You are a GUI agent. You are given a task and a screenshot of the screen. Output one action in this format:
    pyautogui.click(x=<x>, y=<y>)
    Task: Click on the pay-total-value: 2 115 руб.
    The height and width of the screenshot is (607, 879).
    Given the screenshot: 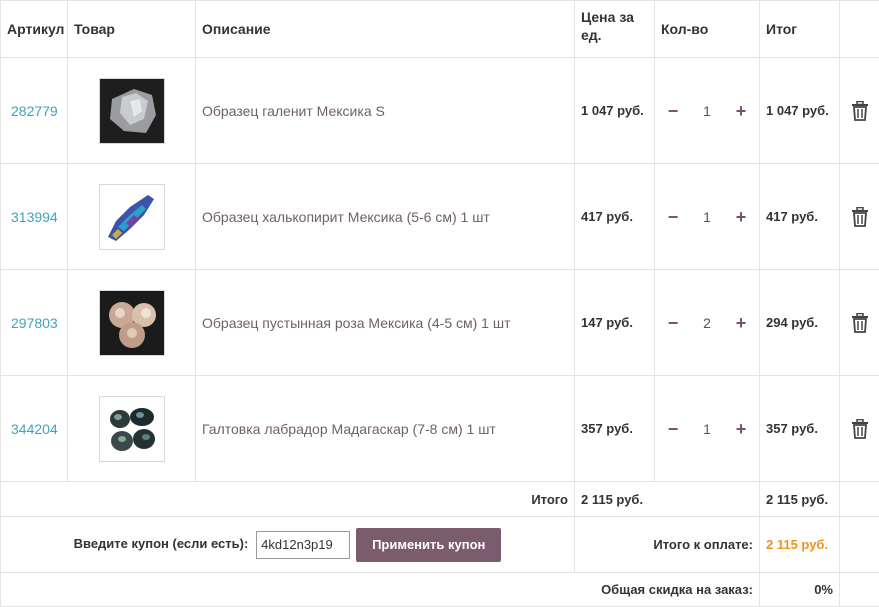 What is the action you would take?
    pyautogui.click(x=800, y=545)
    